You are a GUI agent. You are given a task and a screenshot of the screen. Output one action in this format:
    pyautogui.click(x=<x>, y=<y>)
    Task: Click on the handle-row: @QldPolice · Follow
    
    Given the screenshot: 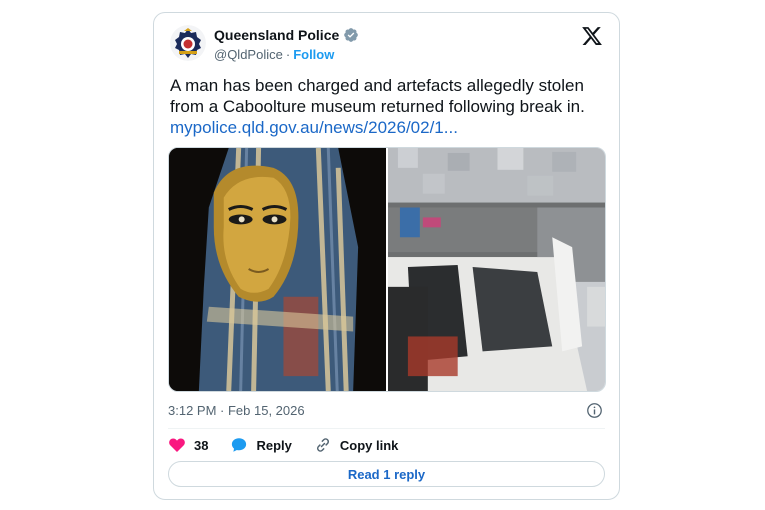 What is the action you would take?
    pyautogui.click(x=274, y=54)
    